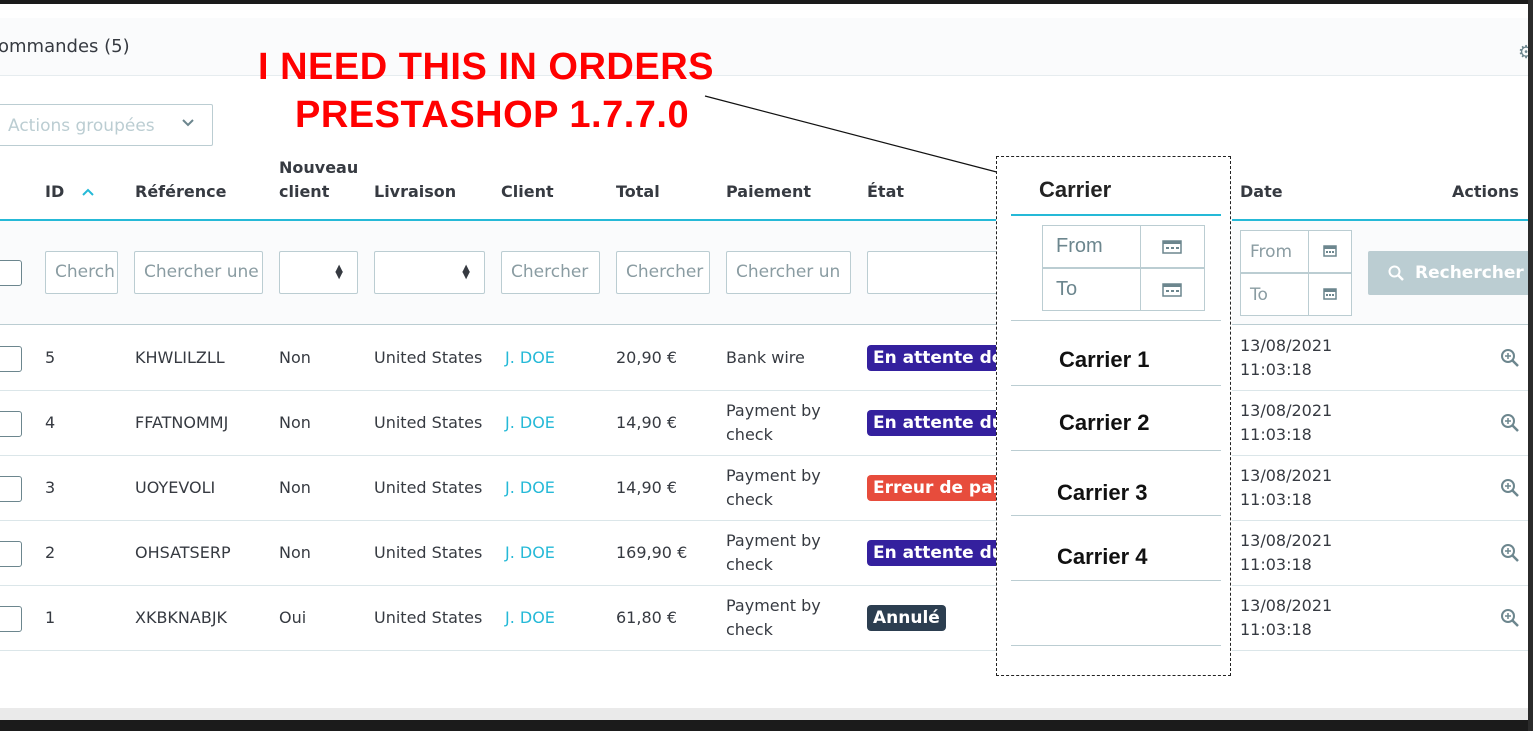 This screenshot has height=731, width=1533. What do you see at coordinates (1102, 493) in the screenshot?
I see `carrier-item: Carrier 3` at bounding box center [1102, 493].